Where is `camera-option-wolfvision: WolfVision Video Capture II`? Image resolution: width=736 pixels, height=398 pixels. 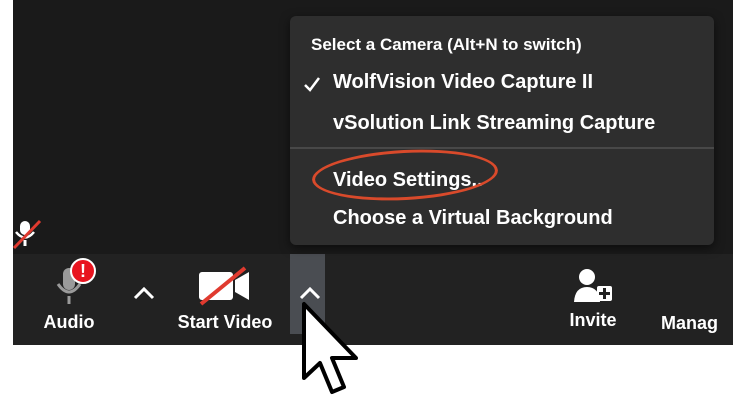
camera-option-wolfvision: WolfVision Video Capture II is located at coordinates (463, 82).